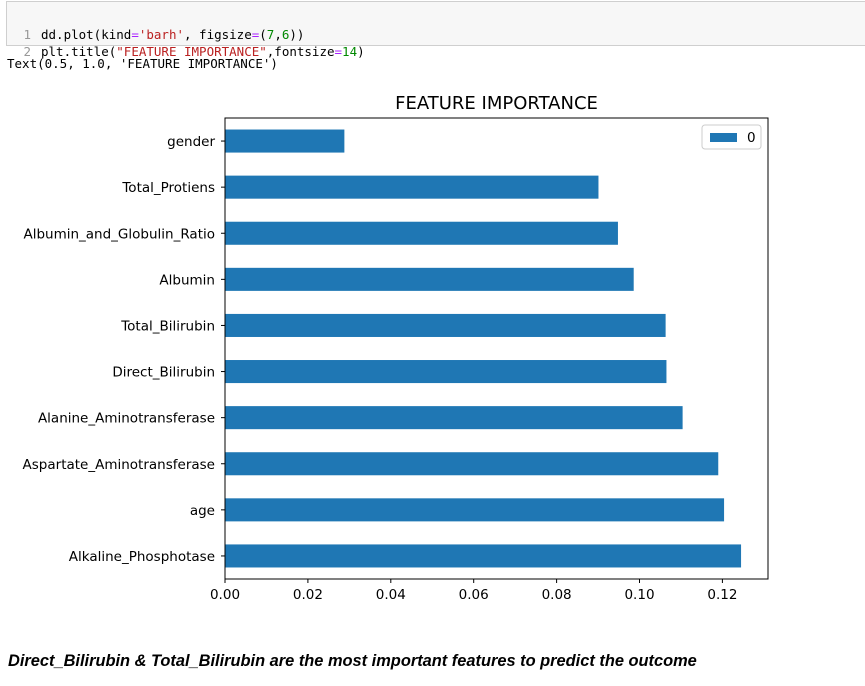  What do you see at coordinates (472, 464) in the screenshot?
I see `bar-aspartate-aminotransferase` at bounding box center [472, 464].